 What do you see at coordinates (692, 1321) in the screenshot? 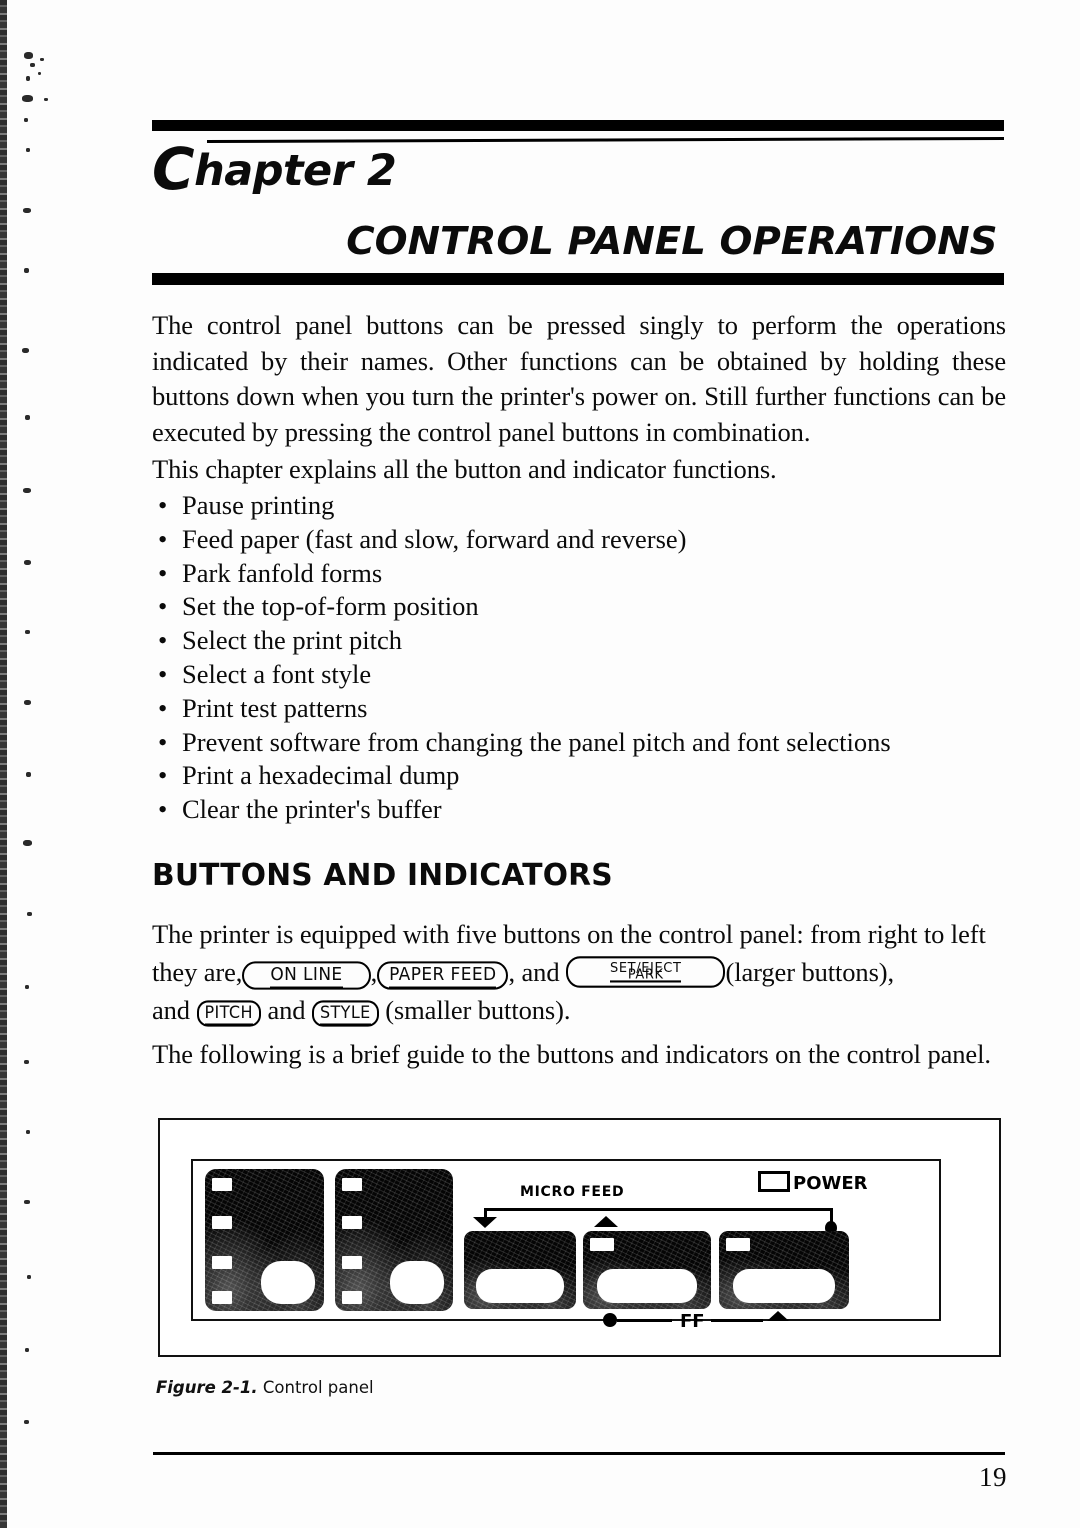
I see `ff-label: FF` at bounding box center [692, 1321].